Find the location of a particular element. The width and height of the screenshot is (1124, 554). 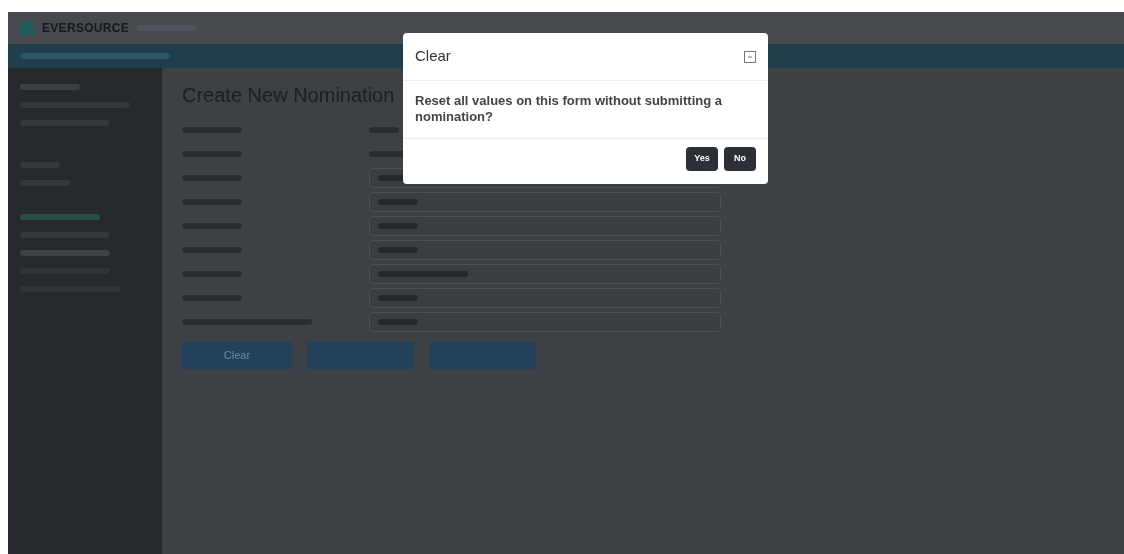

yes-button: Yes is located at coordinates (702, 159).